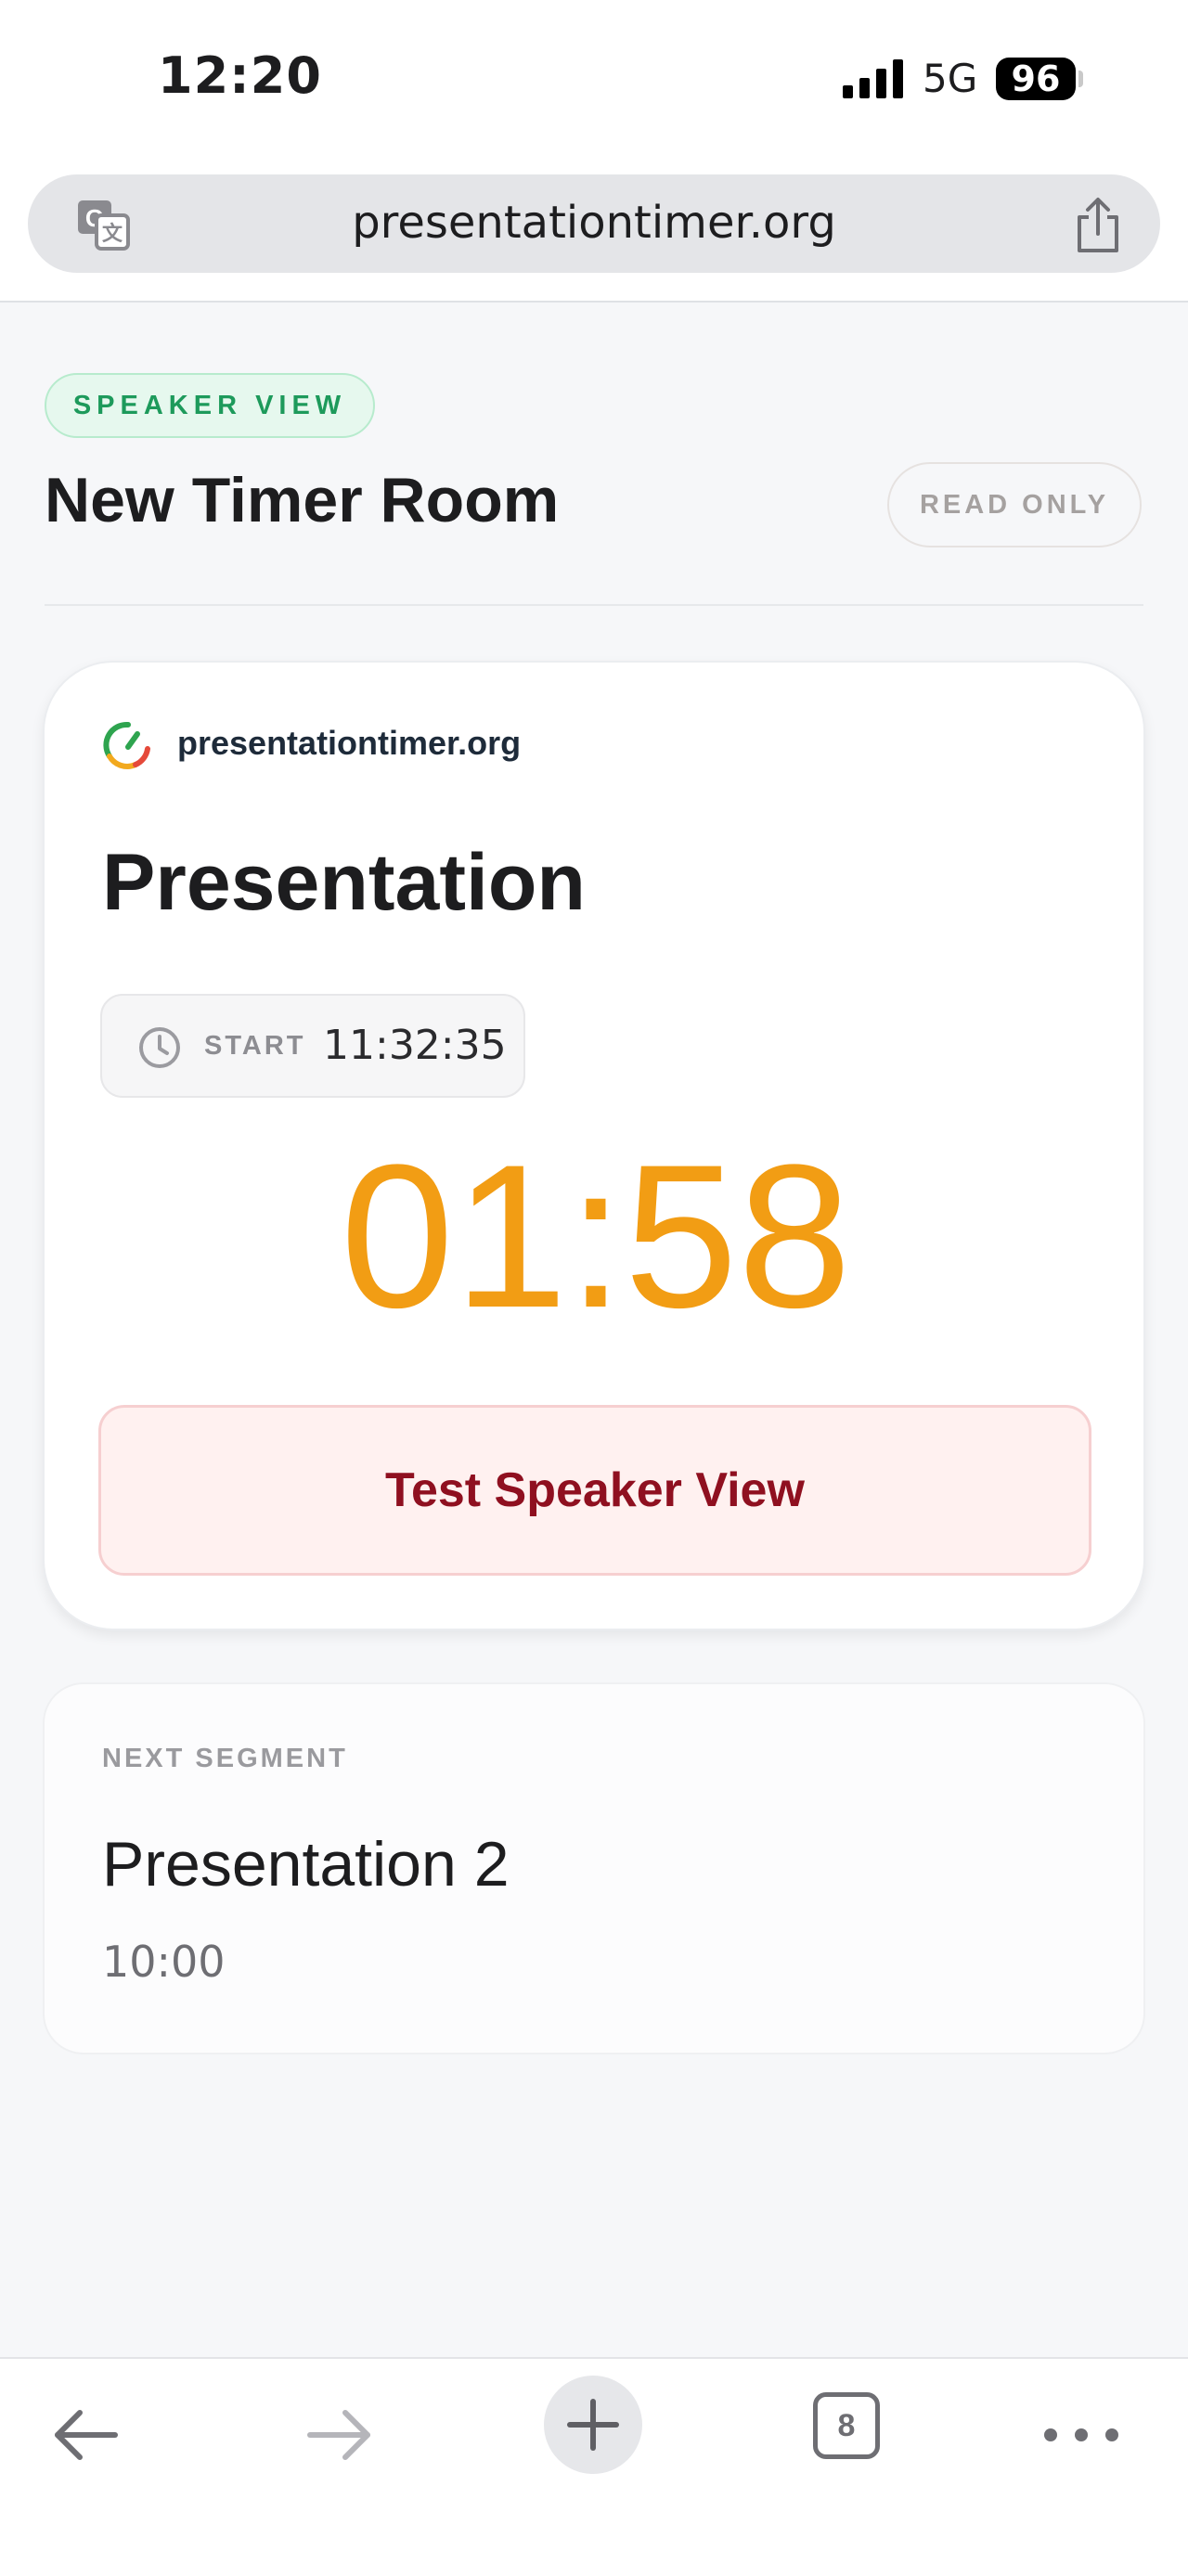  What do you see at coordinates (594, 1490) in the screenshot?
I see `test-speaker-view-button: Test Speaker View` at bounding box center [594, 1490].